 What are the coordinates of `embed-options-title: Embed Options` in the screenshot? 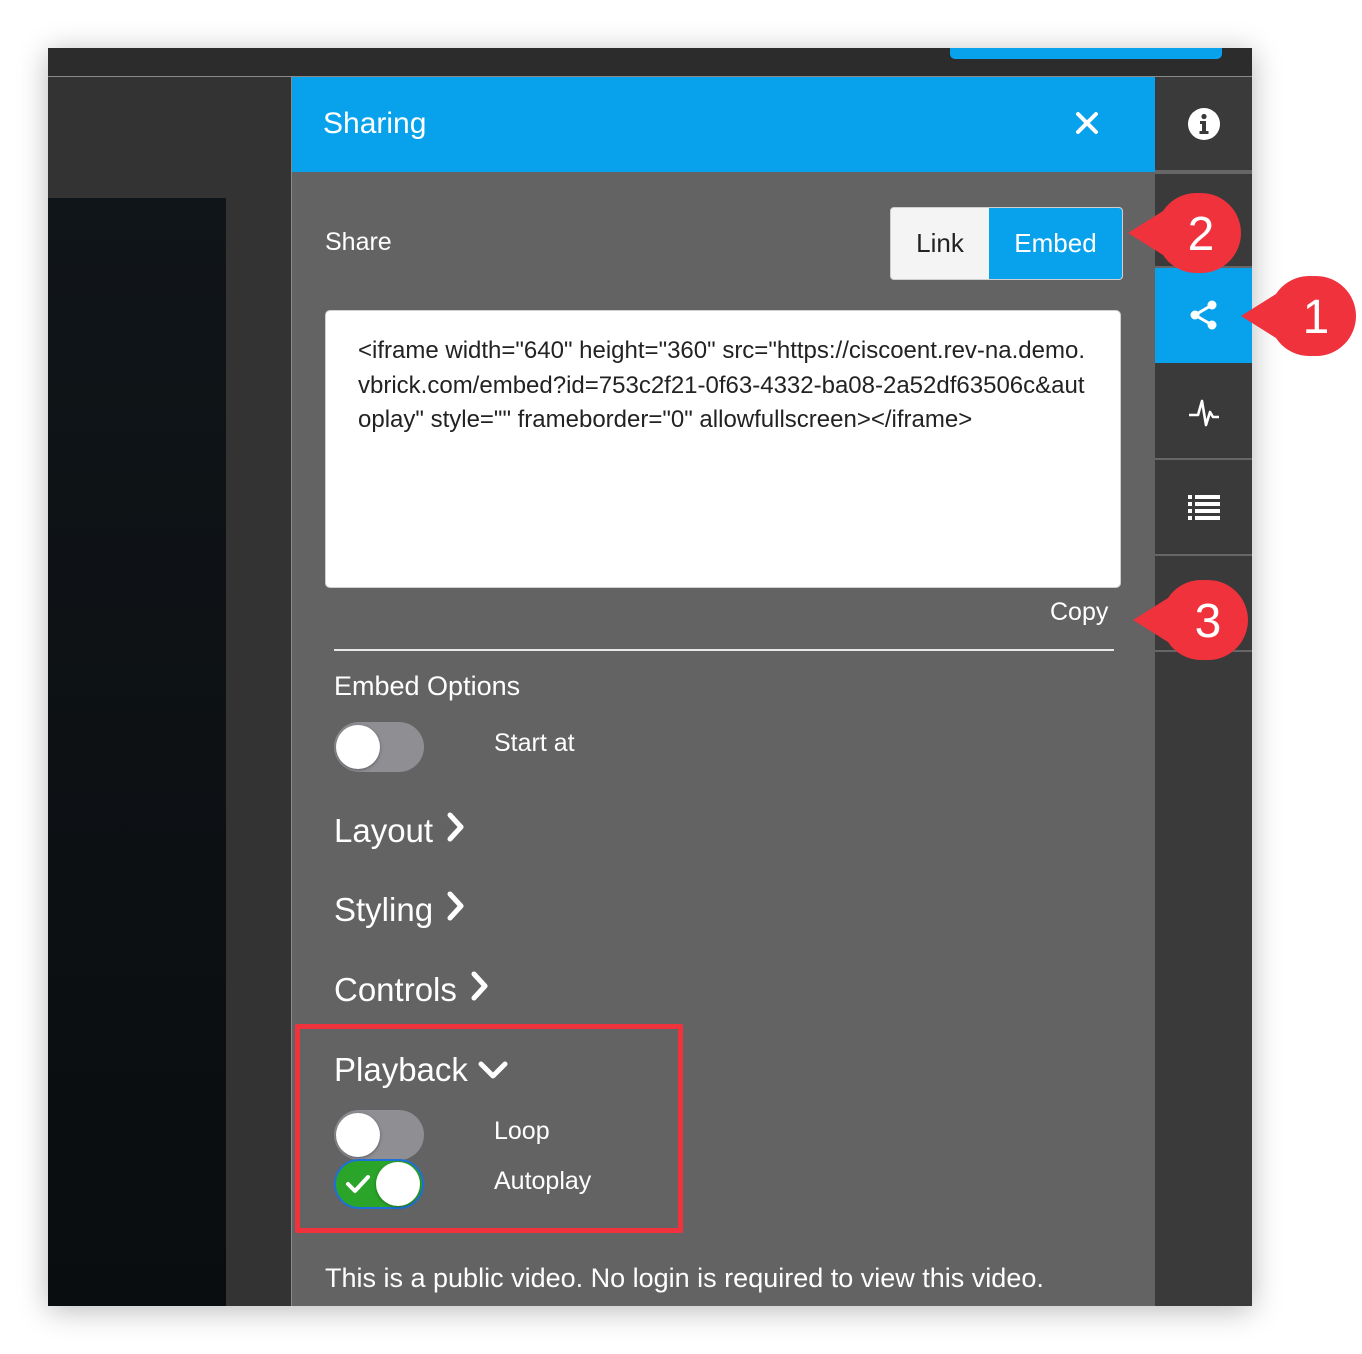 It's located at (427, 686).